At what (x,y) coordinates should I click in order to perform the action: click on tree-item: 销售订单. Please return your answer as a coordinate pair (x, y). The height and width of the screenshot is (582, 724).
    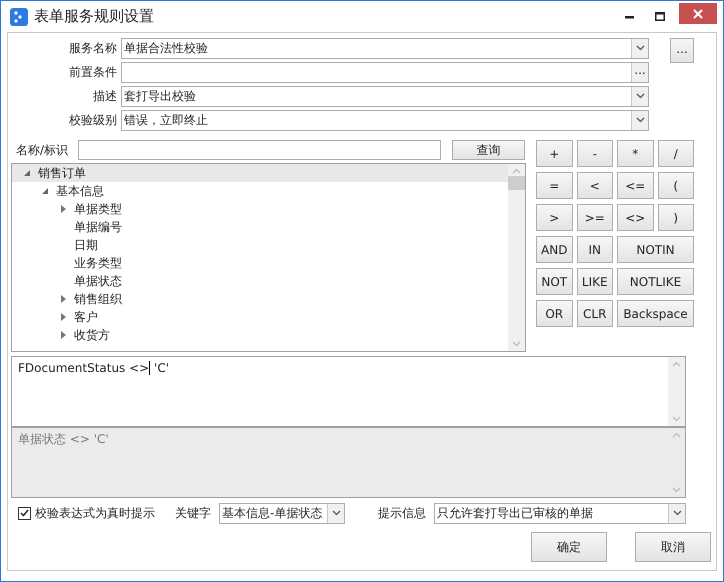
    Looking at the image, I should click on (260, 173).